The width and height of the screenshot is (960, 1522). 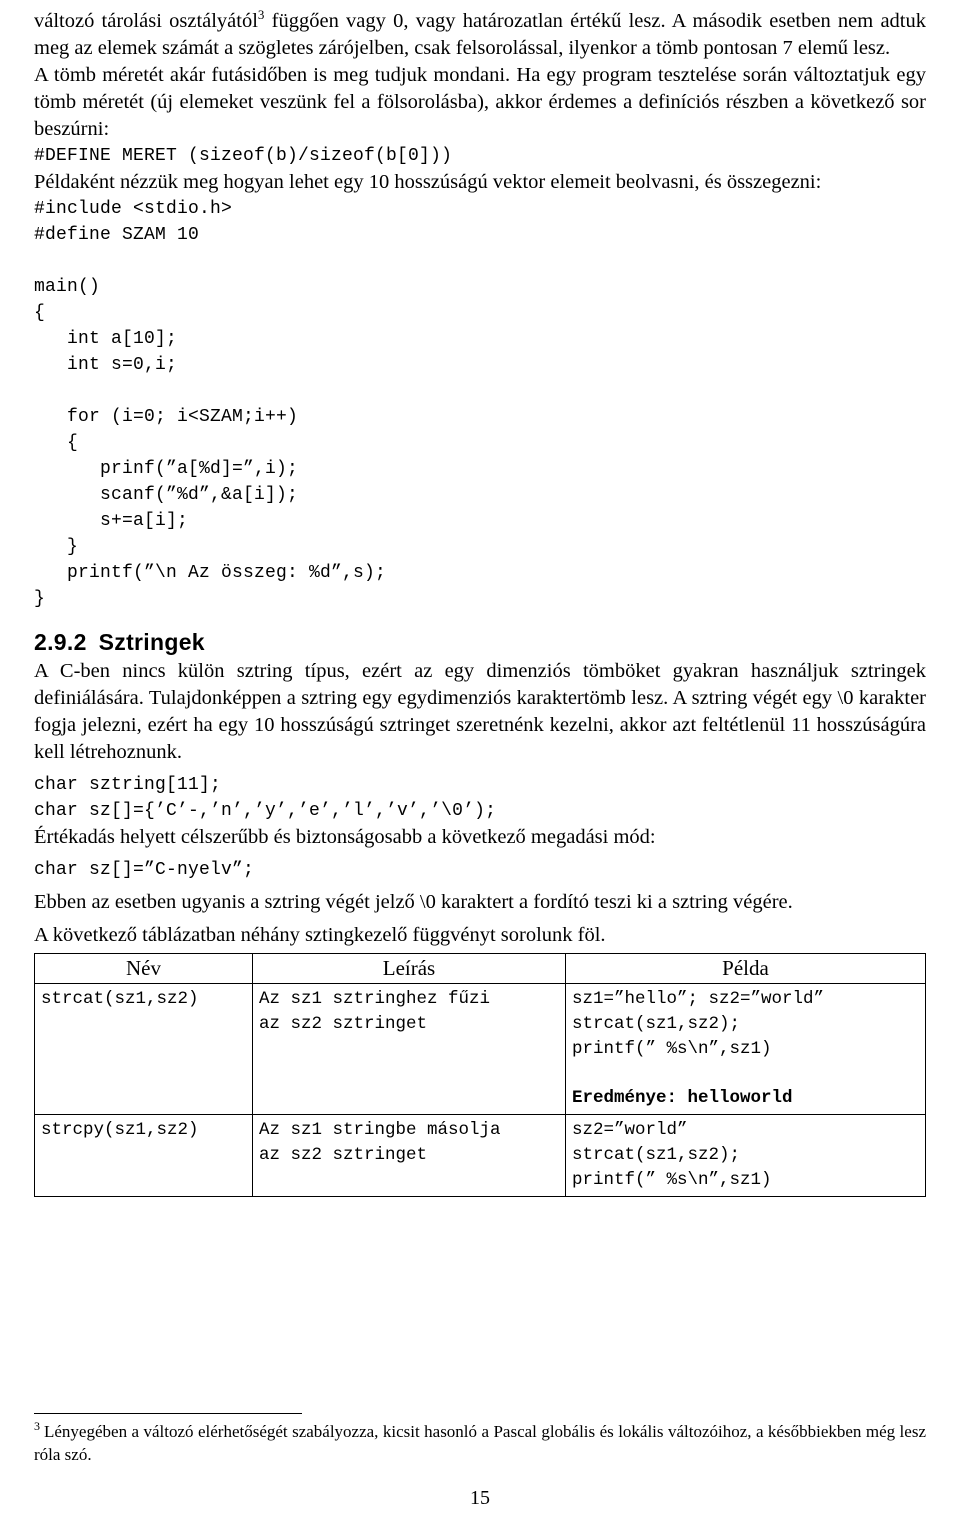 What do you see at coordinates (143, 1049) in the screenshot?
I see `cell-function-name: strcat(sz1,sz2)` at bounding box center [143, 1049].